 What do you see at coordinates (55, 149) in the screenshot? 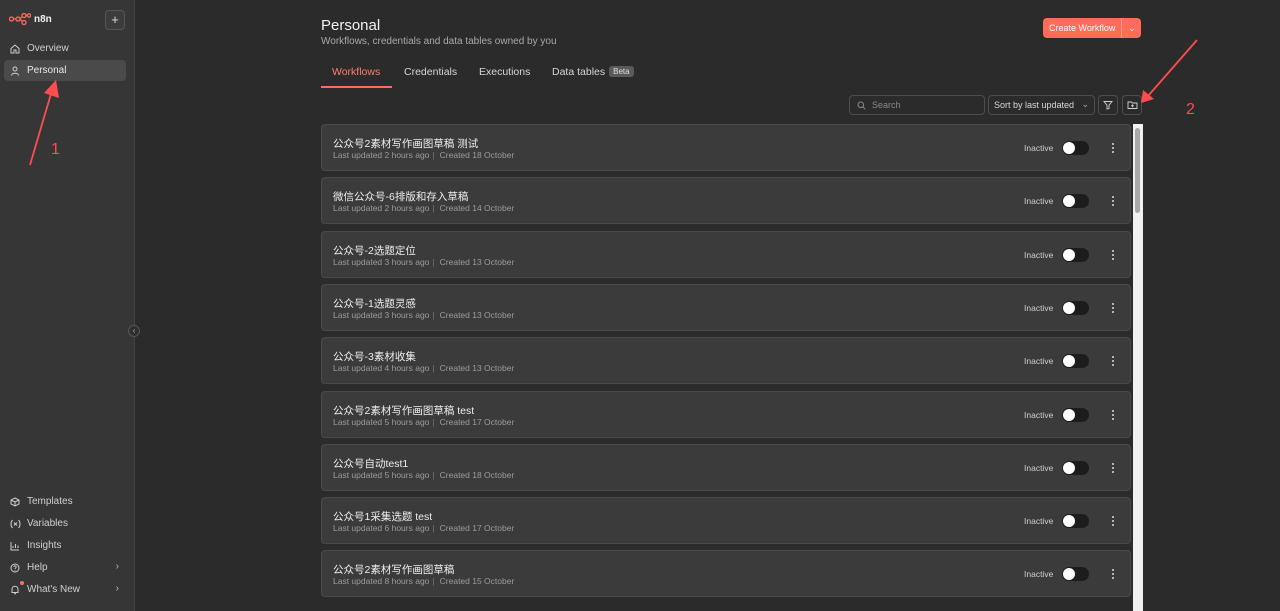
I see `annotation-label-1: 1` at bounding box center [55, 149].